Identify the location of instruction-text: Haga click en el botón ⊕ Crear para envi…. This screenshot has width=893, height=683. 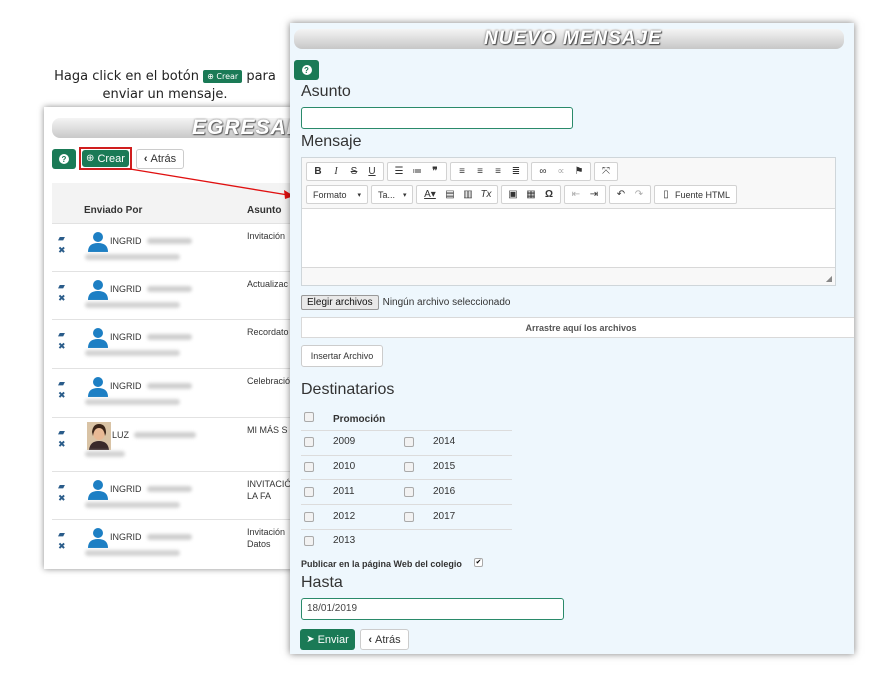
(165, 86).